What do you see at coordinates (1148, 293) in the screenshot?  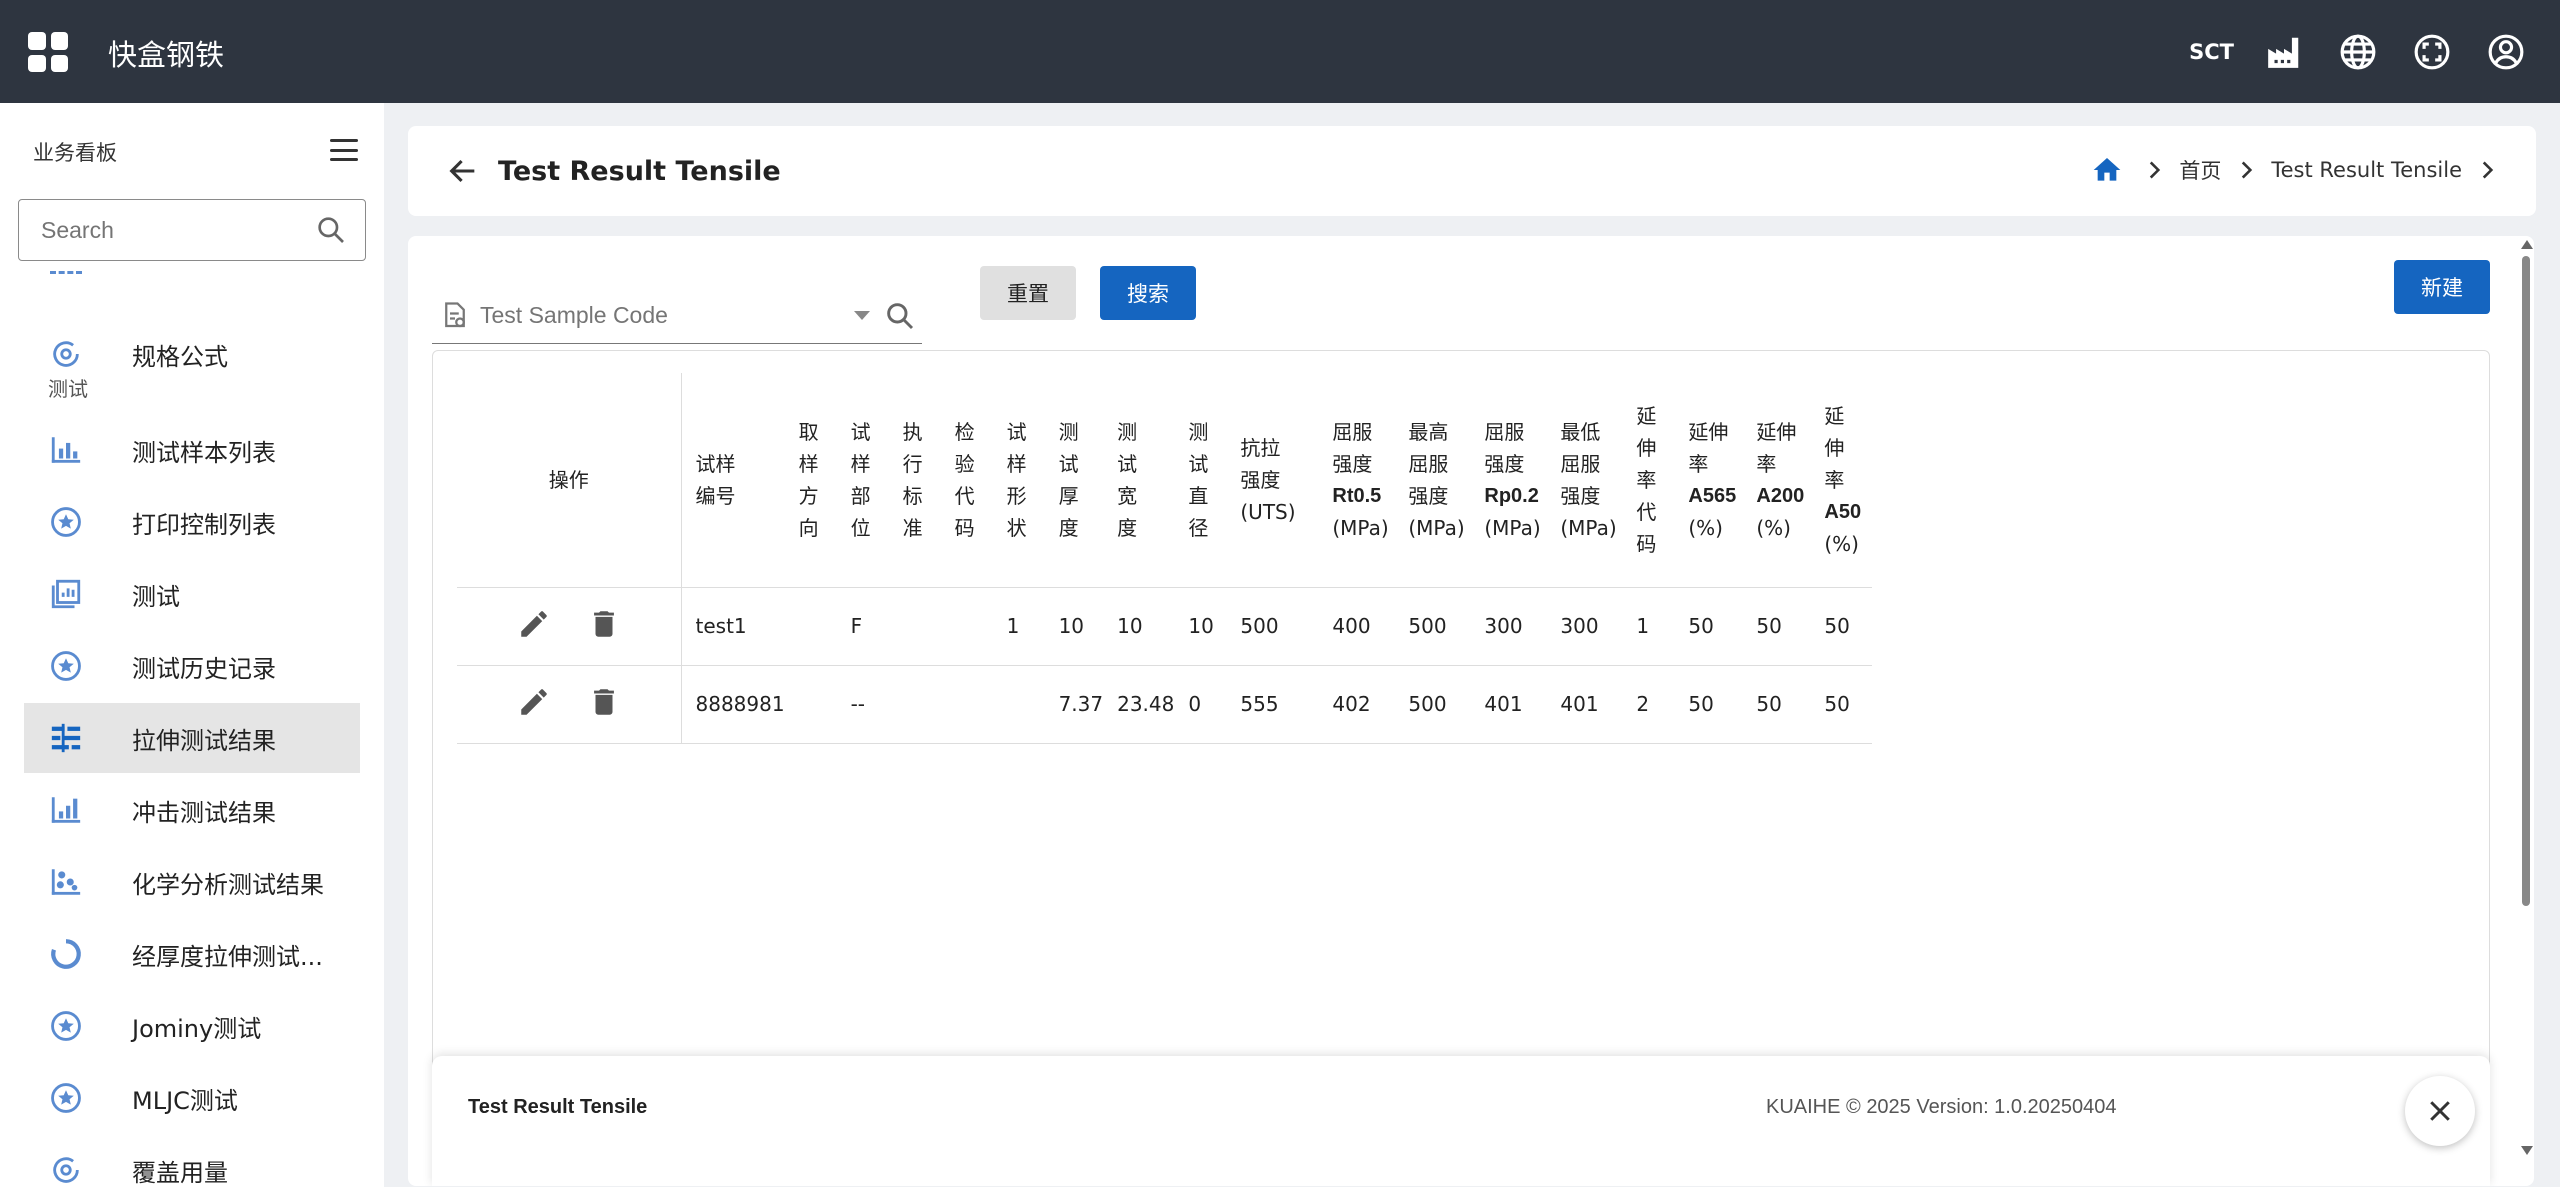 I see `search-button: 搜索` at bounding box center [1148, 293].